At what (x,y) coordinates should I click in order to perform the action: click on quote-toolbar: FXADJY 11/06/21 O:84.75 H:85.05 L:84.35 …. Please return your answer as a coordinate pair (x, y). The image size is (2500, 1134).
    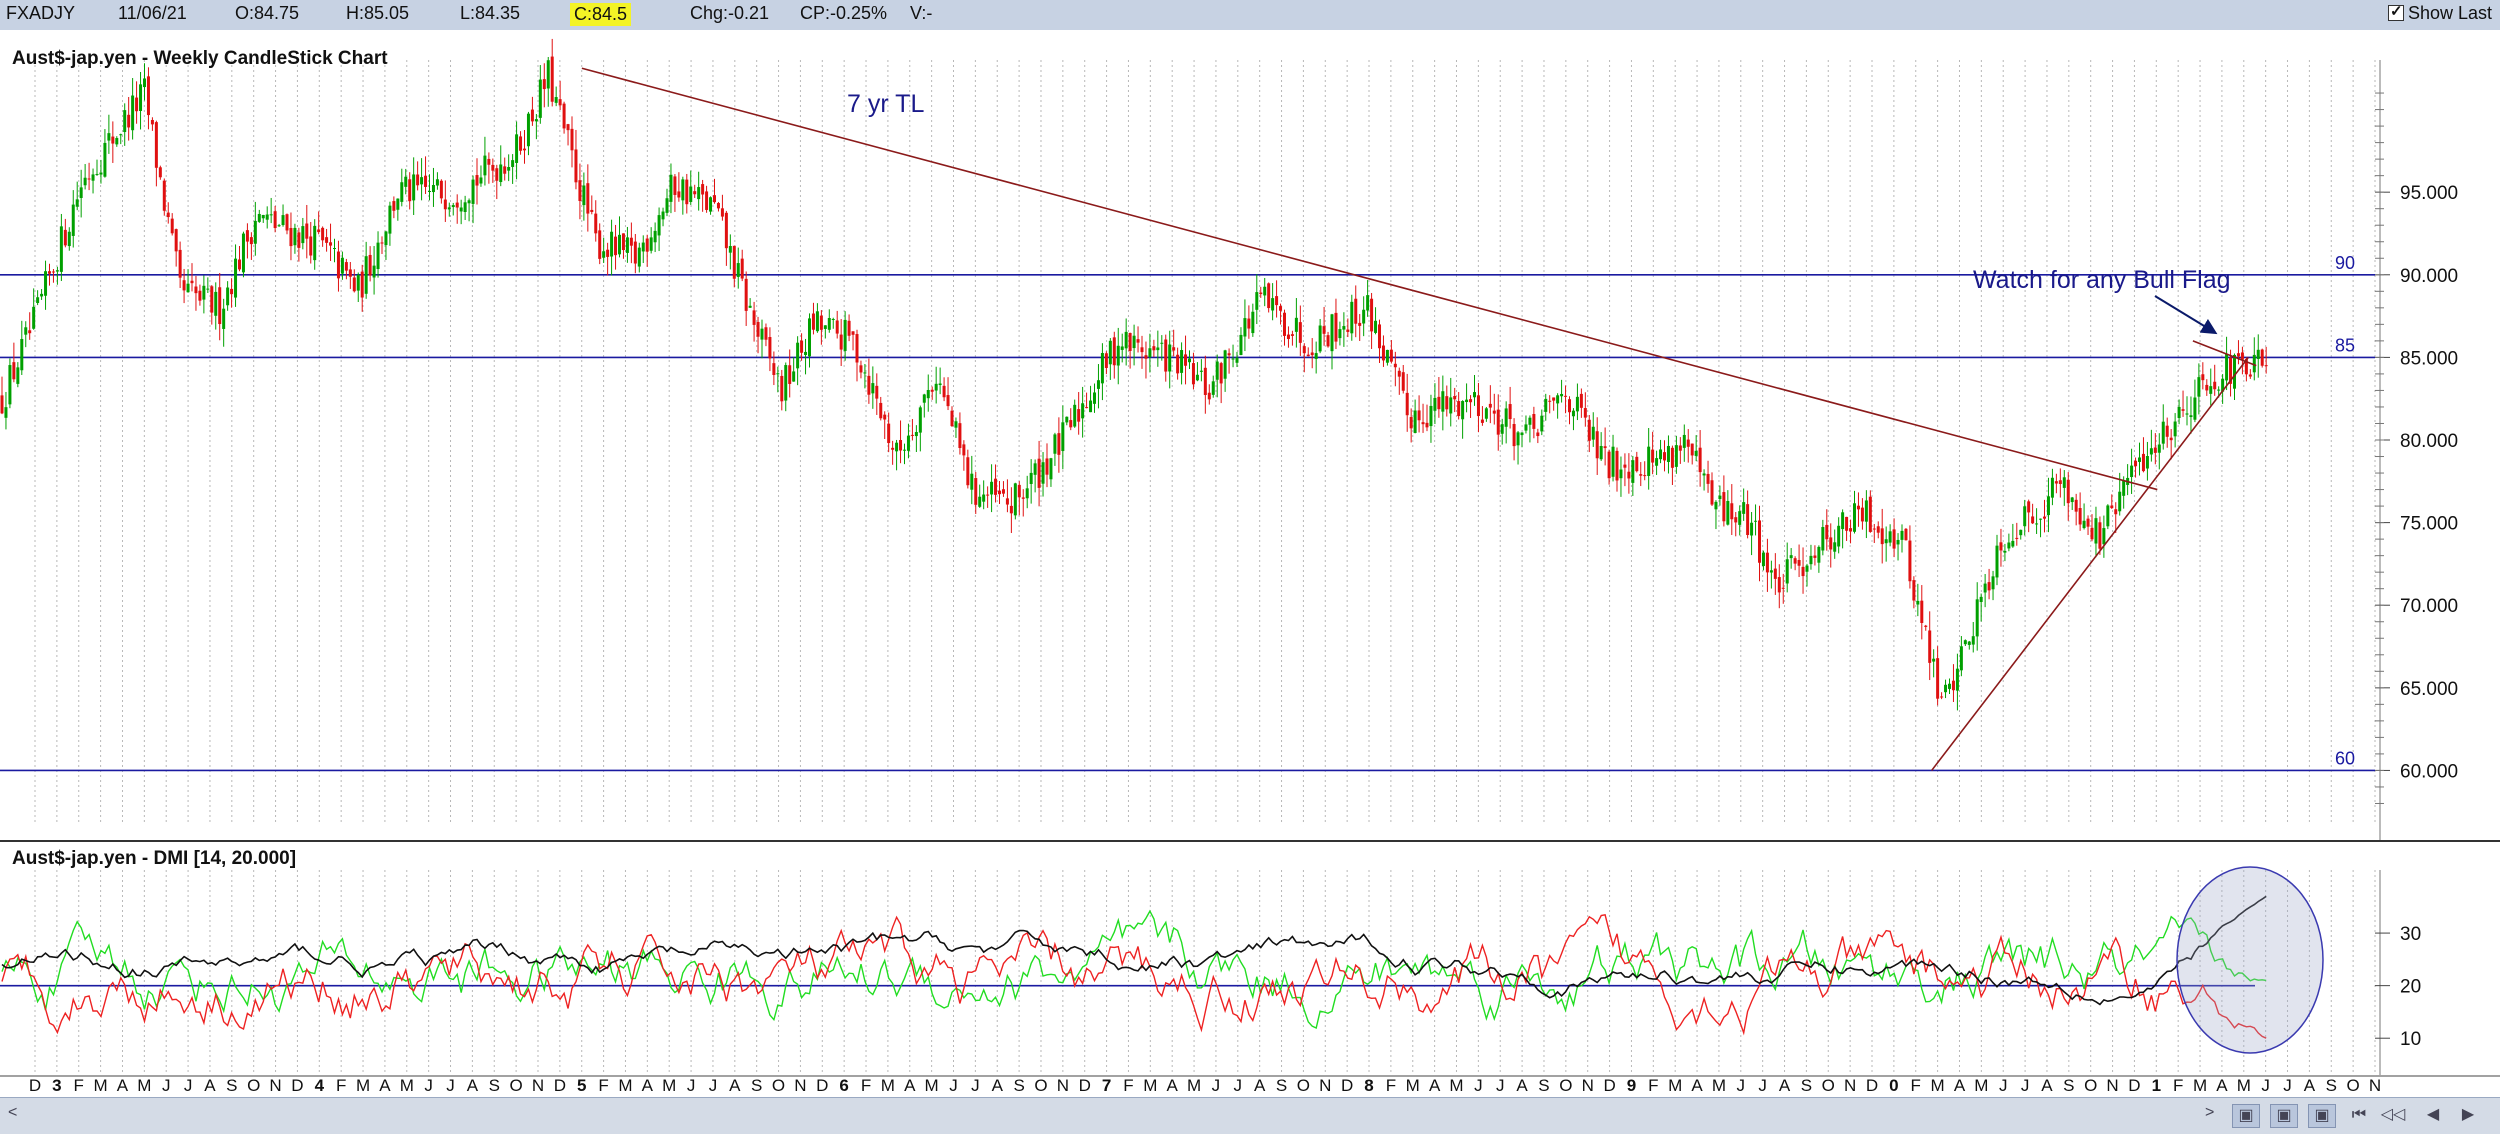
    Looking at the image, I should click on (1250, 15).